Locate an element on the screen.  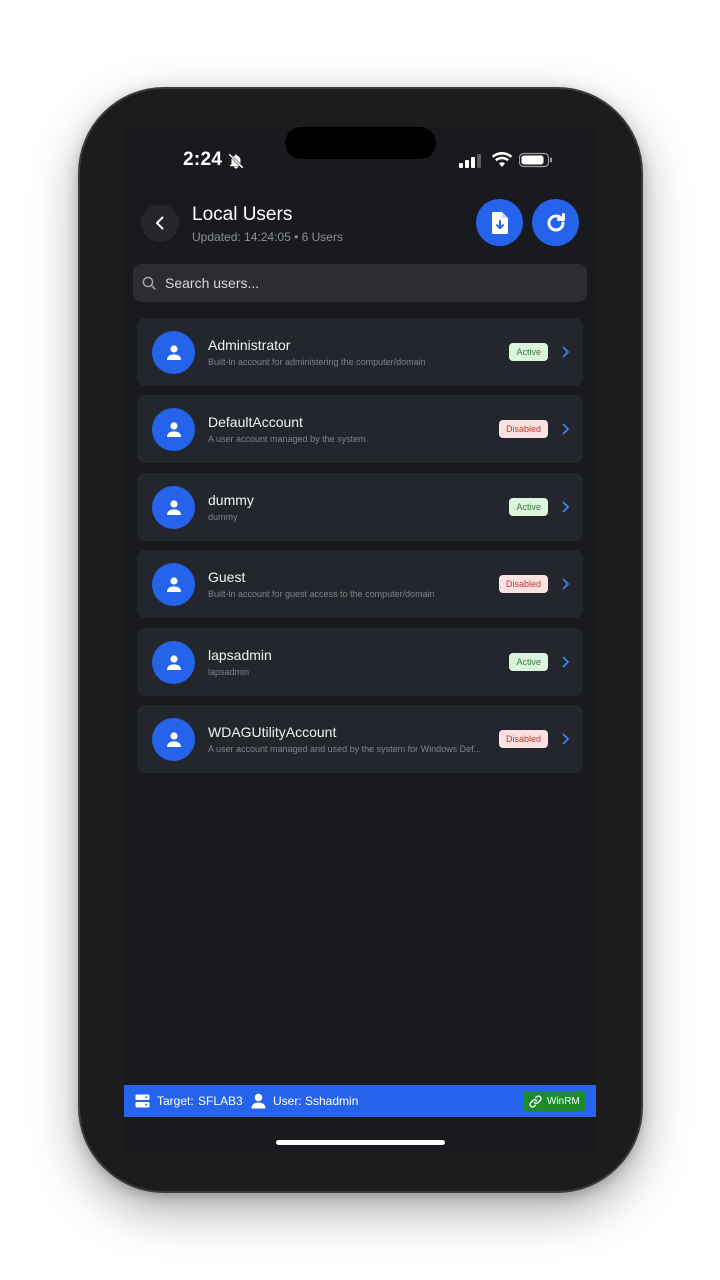
user-name: Administrator is located at coordinates (249, 345).